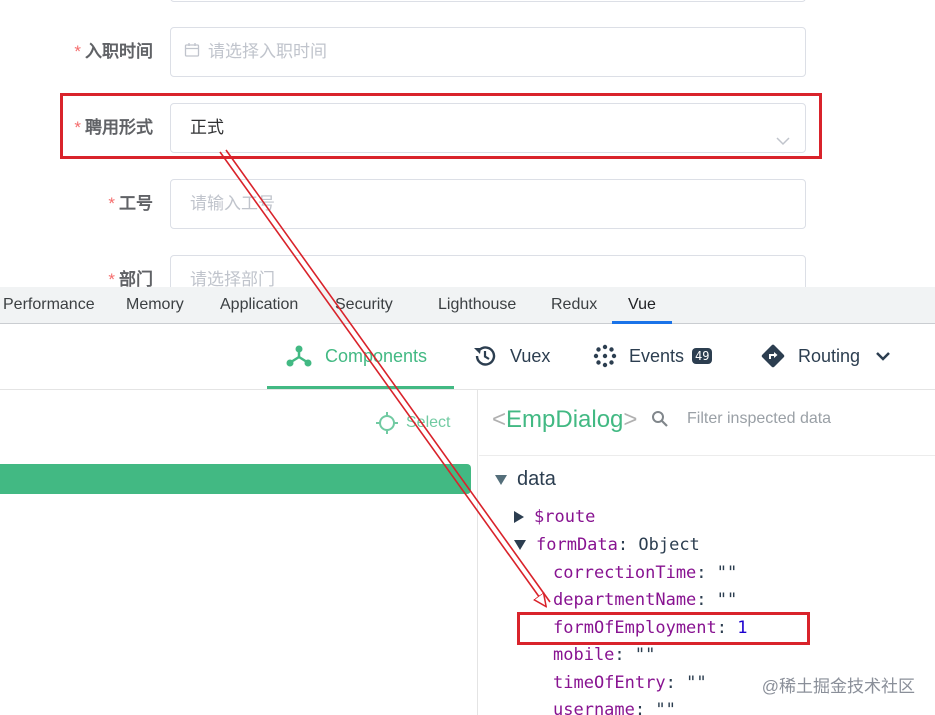  I want to click on routing-button: Routing, so click(826, 356).